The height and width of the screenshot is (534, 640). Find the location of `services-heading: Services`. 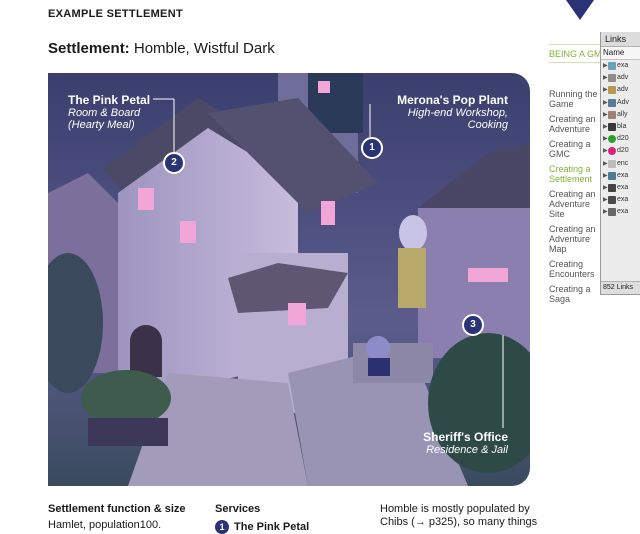

services-heading: Services is located at coordinates (238, 509).